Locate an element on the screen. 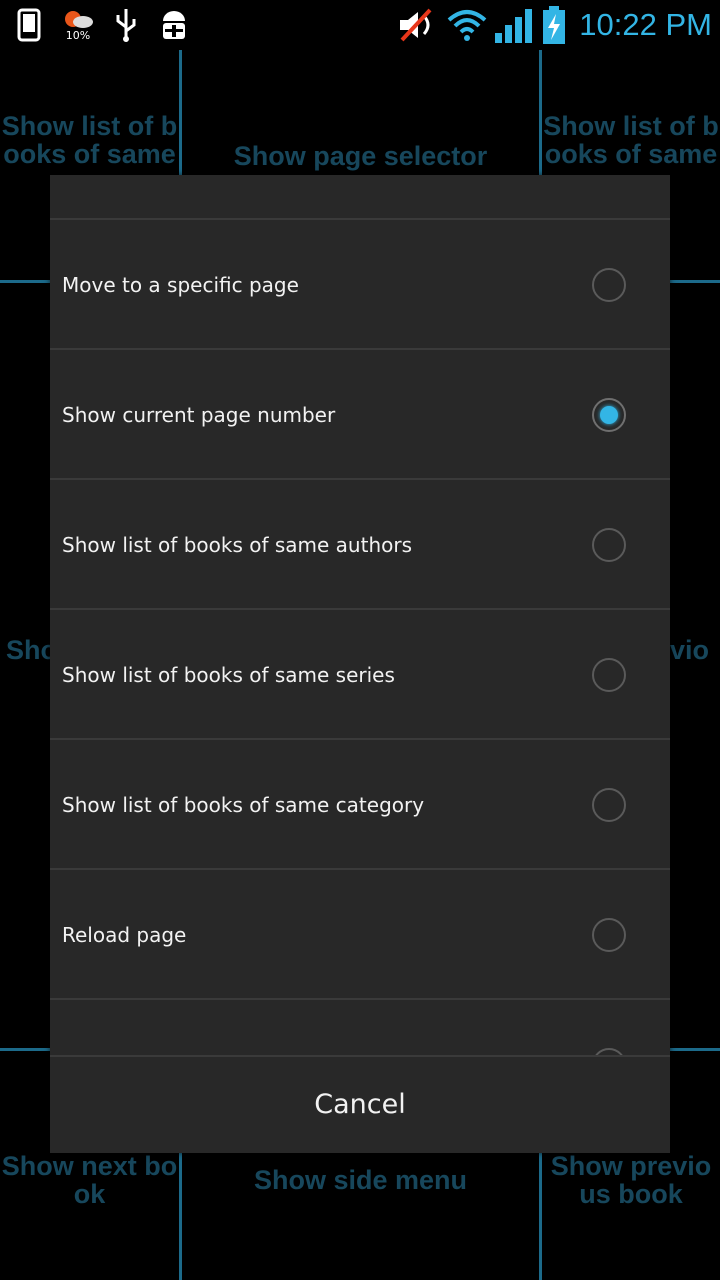  phone-icon is located at coordinates (29, 25).